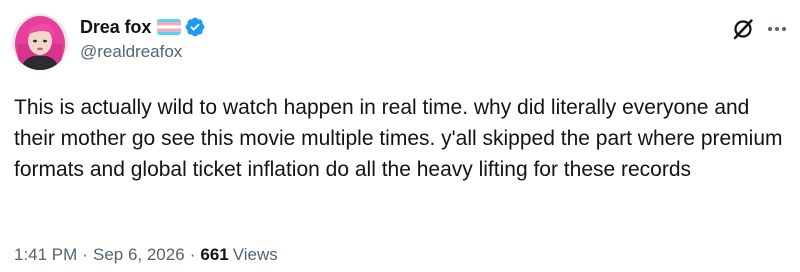  I want to click on verified-badge-icon, so click(195, 27).